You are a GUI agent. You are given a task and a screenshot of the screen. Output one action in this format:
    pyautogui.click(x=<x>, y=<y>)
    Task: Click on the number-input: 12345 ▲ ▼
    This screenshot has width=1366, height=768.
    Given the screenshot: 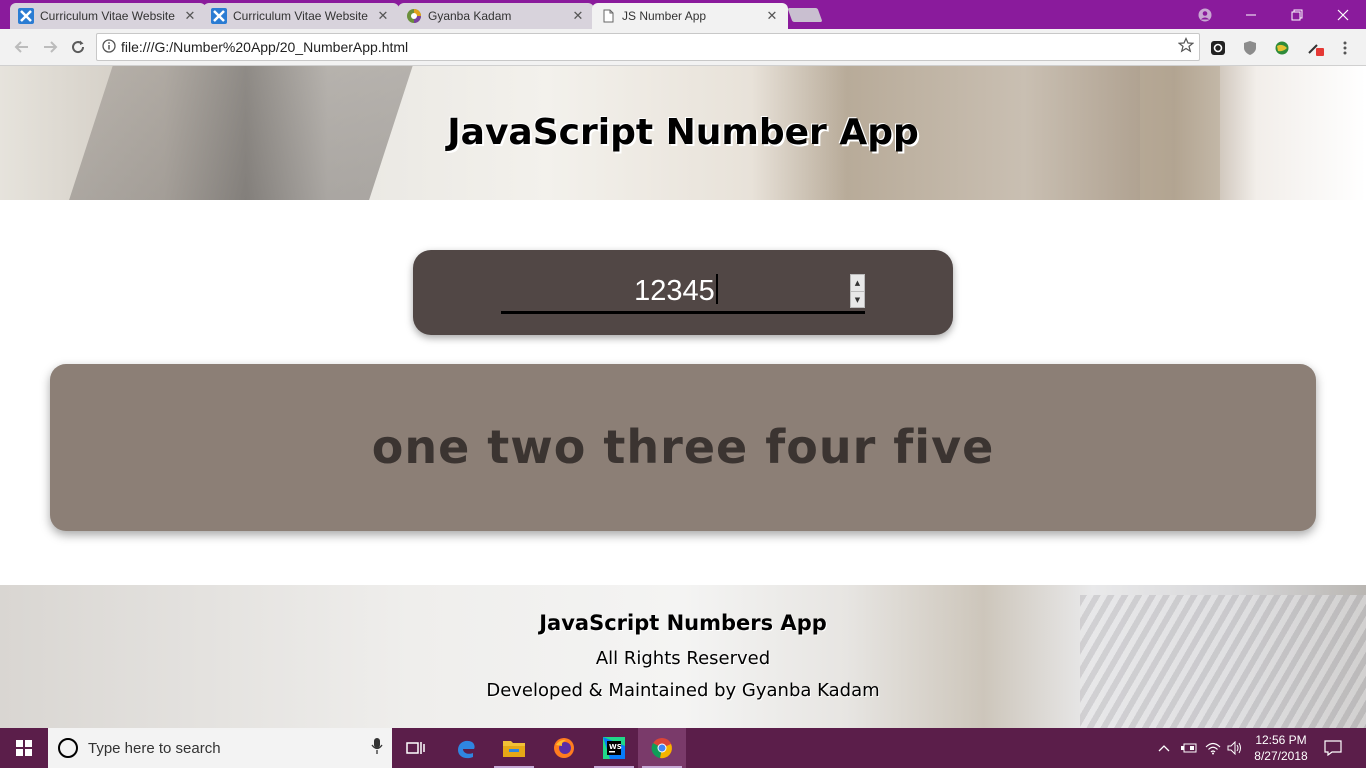 What is the action you would take?
    pyautogui.click(x=683, y=293)
    